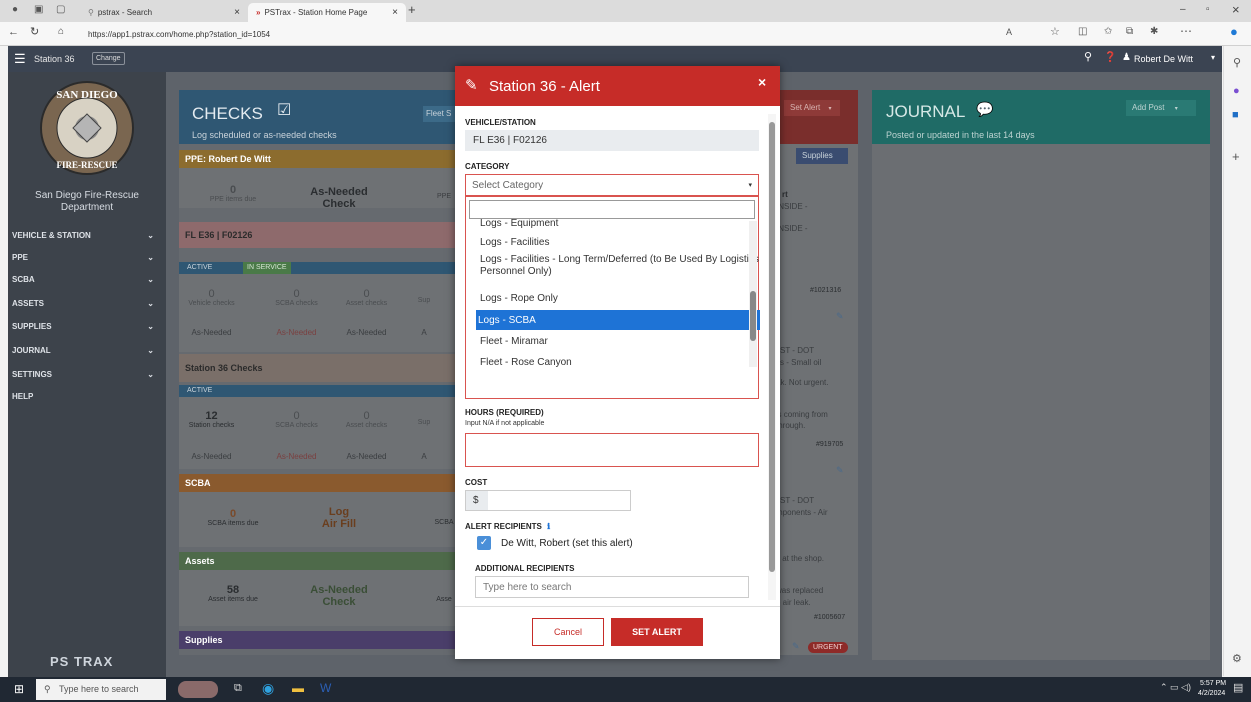  What do you see at coordinates (412, 9) in the screenshot?
I see `new-tab-button: +` at bounding box center [412, 9].